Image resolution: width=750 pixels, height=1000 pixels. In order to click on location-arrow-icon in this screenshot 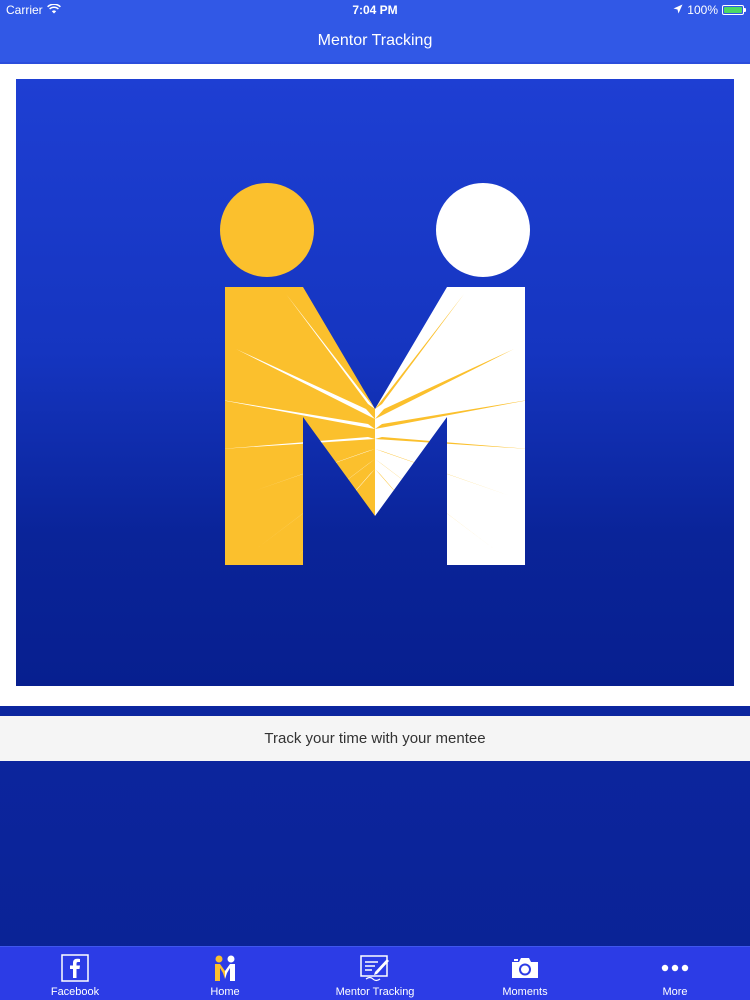, I will do `click(678, 10)`.